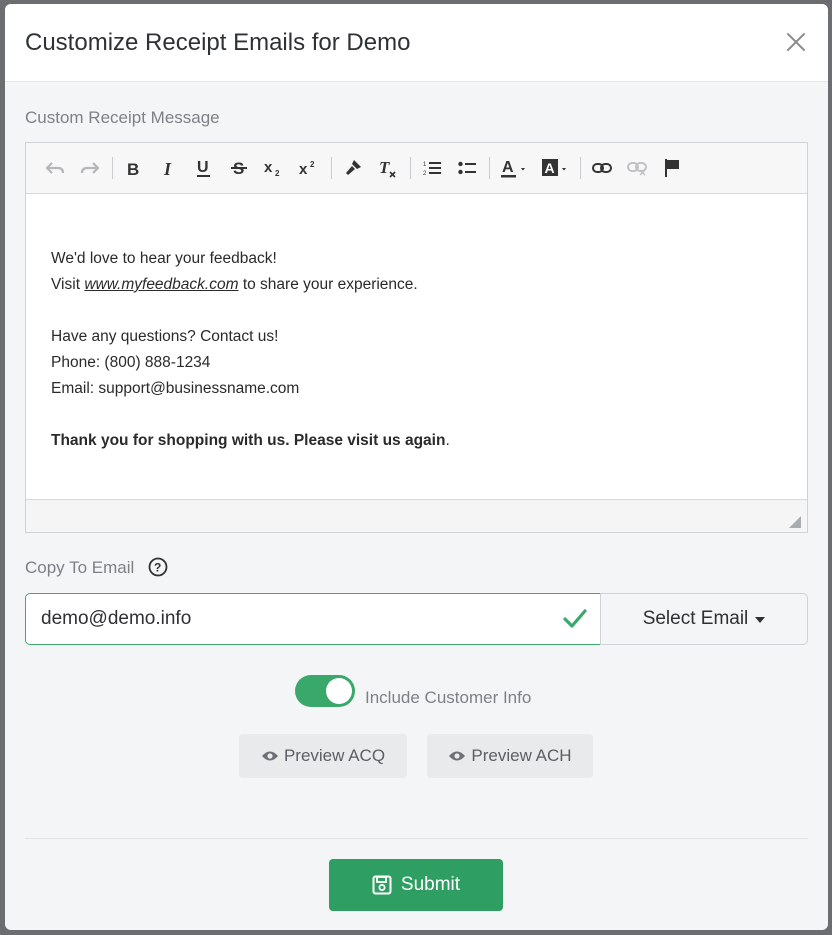  What do you see at coordinates (637, 168) in the screenshot?
I see `unlink-icon` at bounding box center [637, 168].